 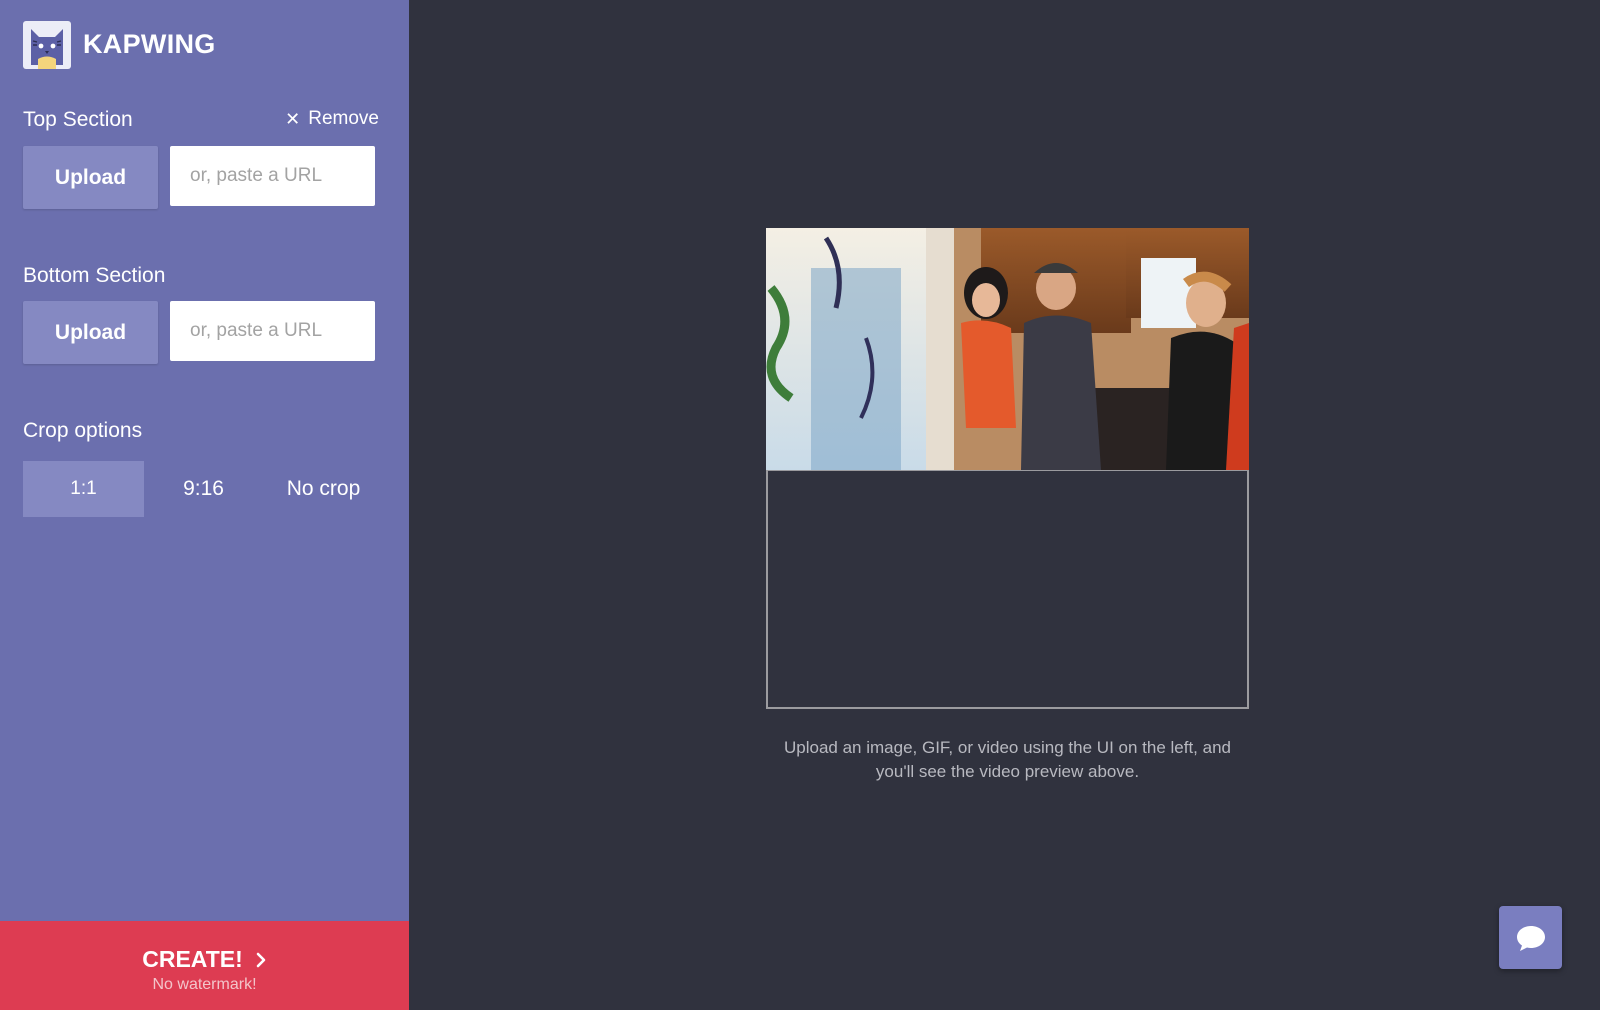 I want to click on top-upload-button: Upload, so click(x=90, y=177).